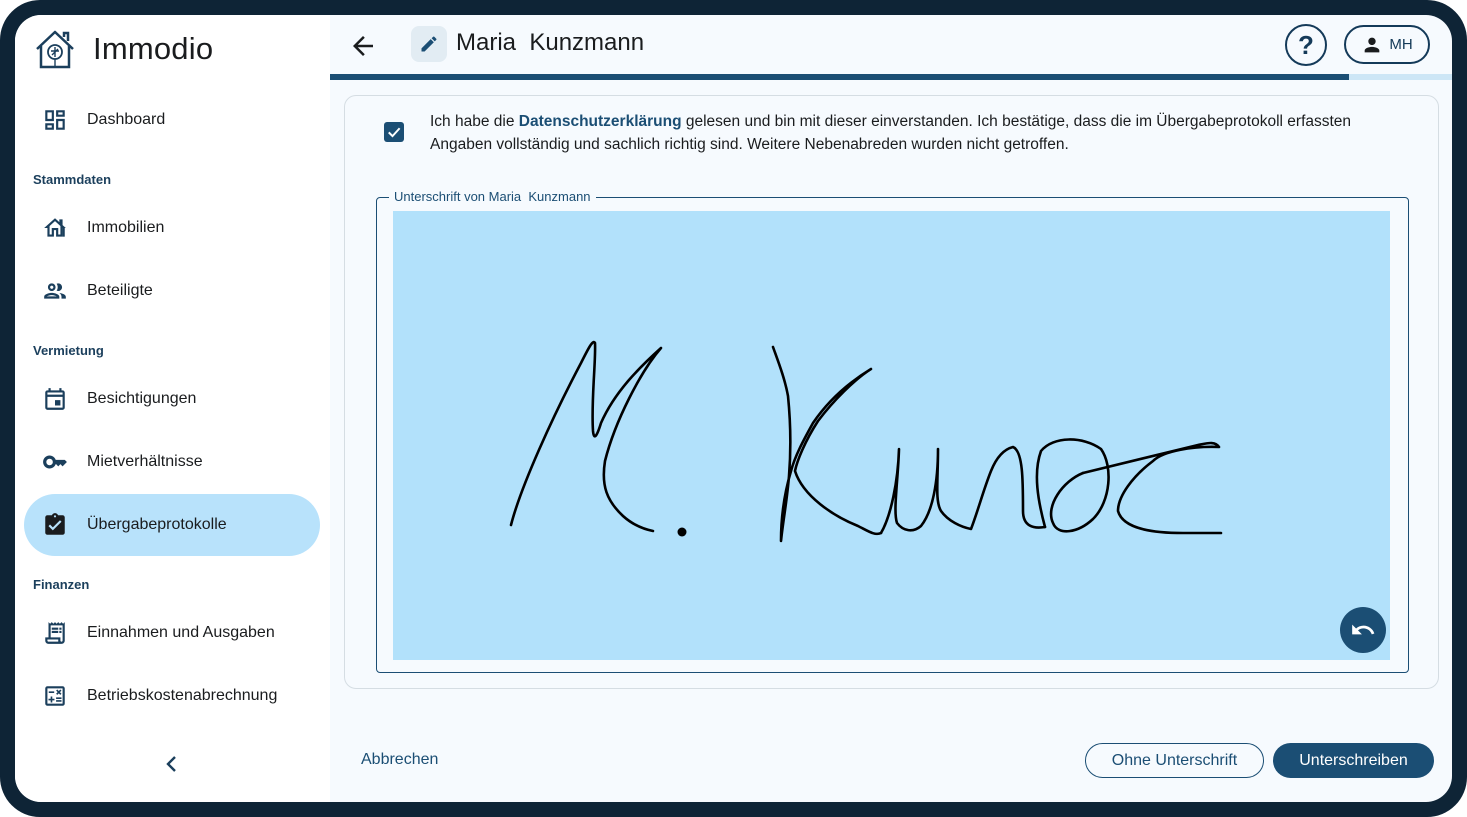 The image size is (1467, 817). What do you see at coordinates (181, 632) in the screenshot?
I see `sidebar-item-label: Einnahmen und Ausgaben` at bounding box center [181, 632].